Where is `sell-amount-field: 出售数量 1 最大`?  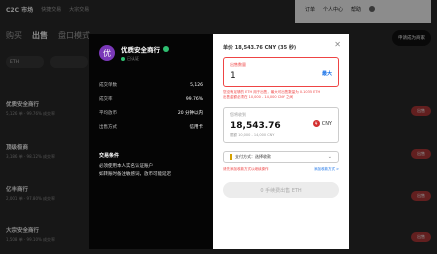
sell-amount-field: 出售数量 1 最大 is located at coordinates (281, 72).